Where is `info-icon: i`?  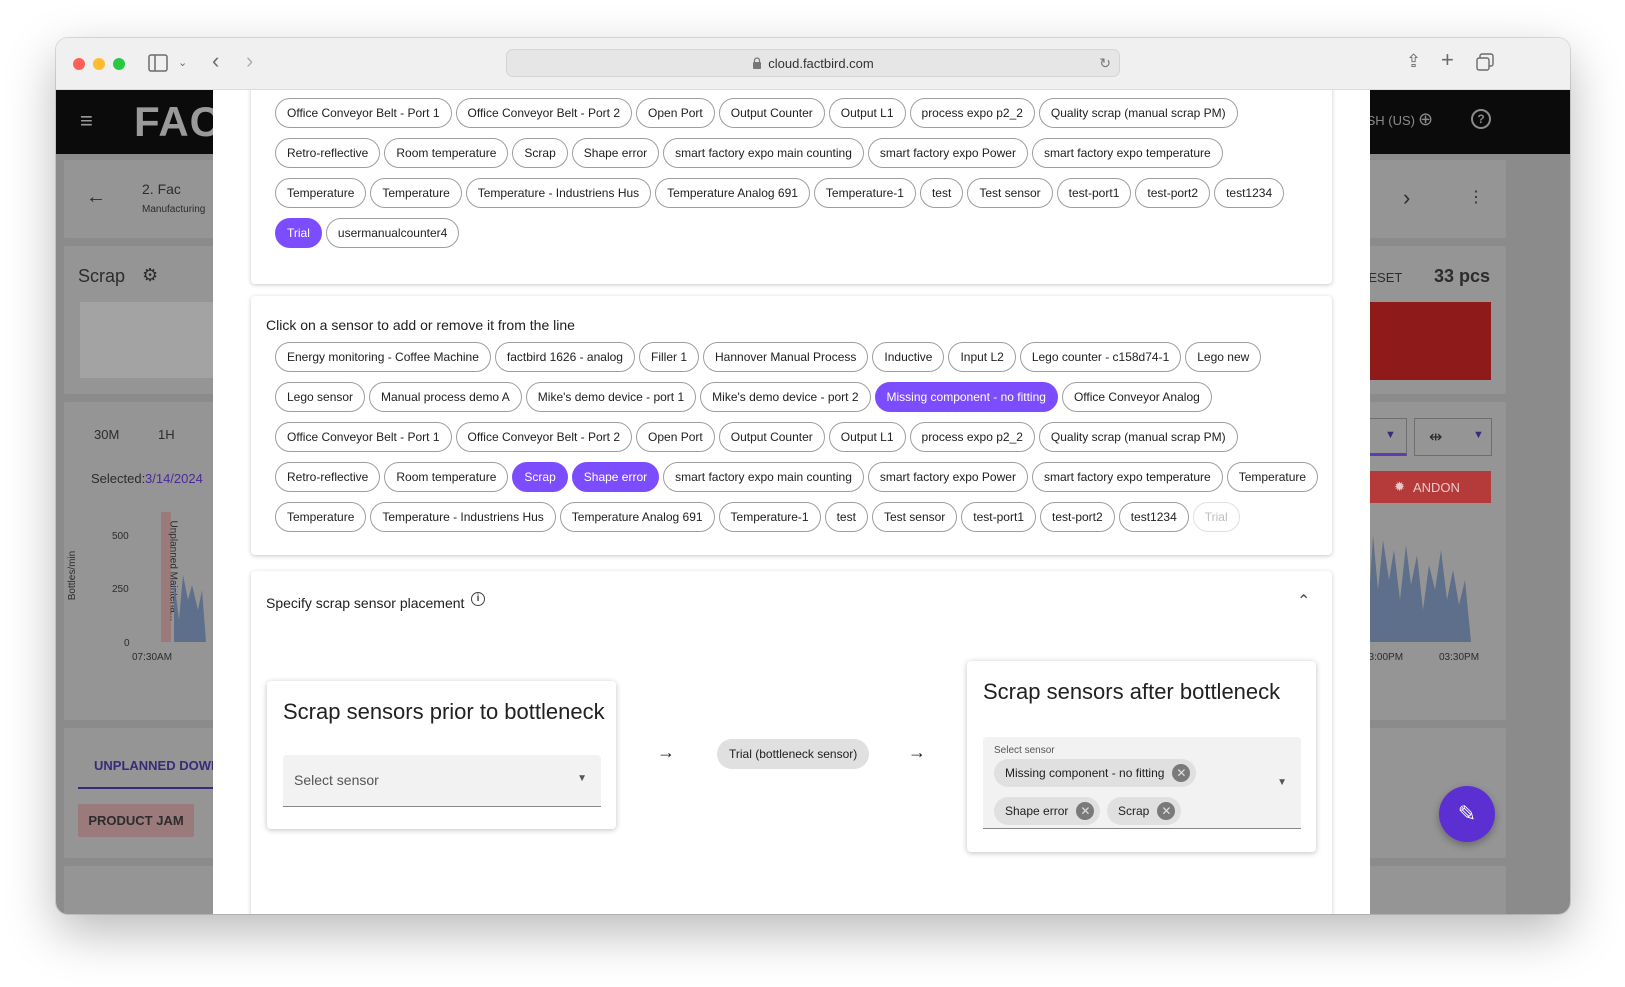 info-icon: i is located at coordinates (478, 599).